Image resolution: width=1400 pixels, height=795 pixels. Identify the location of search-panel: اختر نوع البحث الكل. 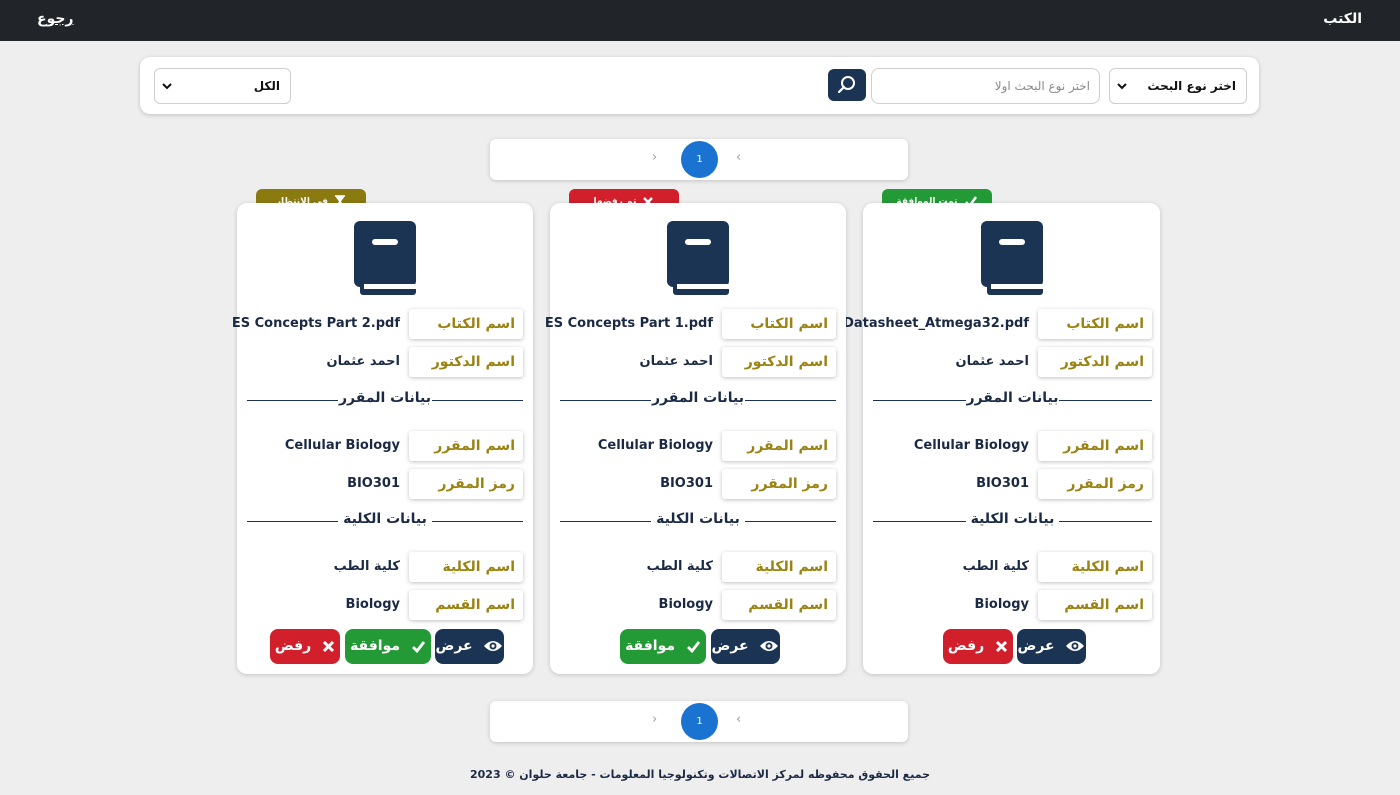
(699, 85).